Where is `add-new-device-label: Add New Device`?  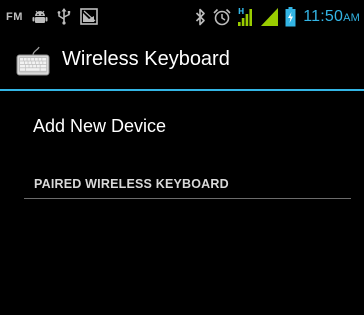 add-new-device-label: Add New Device is located at coordinates (100, 126).